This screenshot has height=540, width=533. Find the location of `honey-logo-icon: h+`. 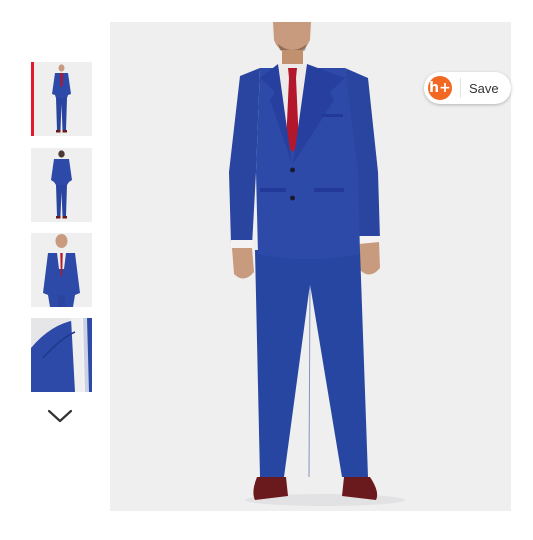

honey-logo-icon: h+ is located at coordinates (440, 88).